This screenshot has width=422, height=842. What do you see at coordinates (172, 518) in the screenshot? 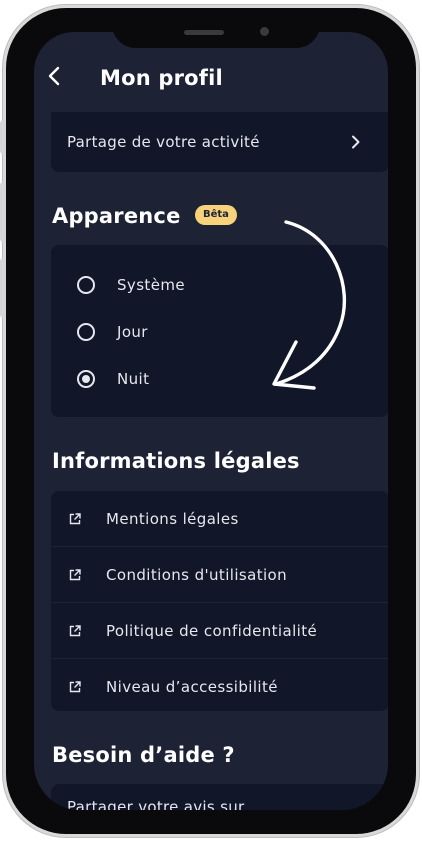
I see `legal-item-label: Mentions légales` at bounding box center [172, 518].